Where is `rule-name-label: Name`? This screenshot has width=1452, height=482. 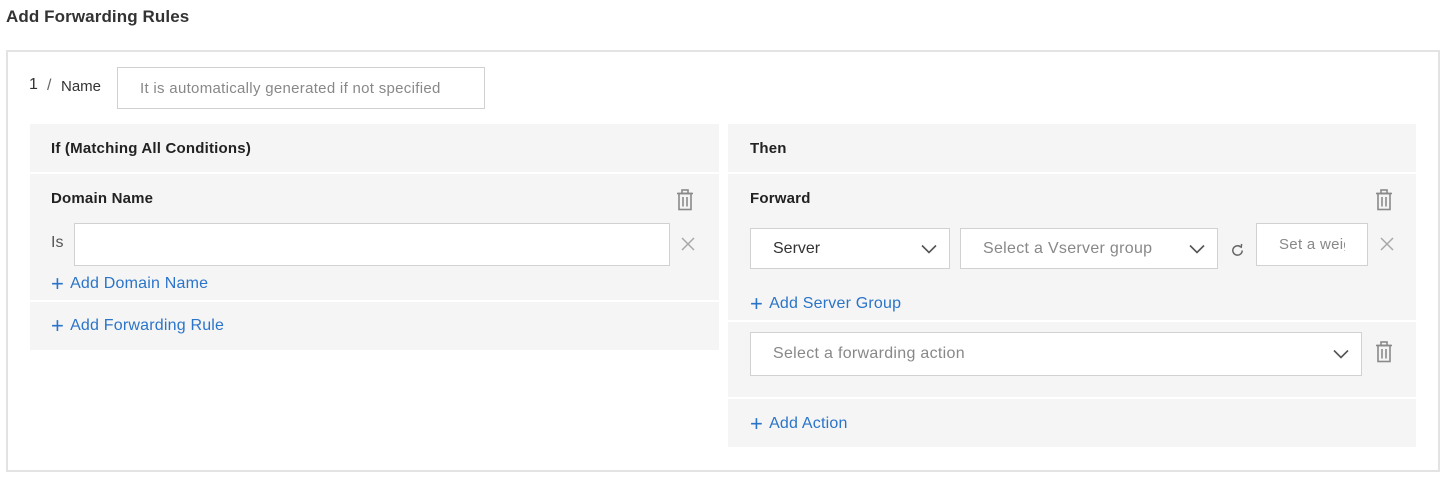 rule-name-label: Name is located at coordinates (81, 86).